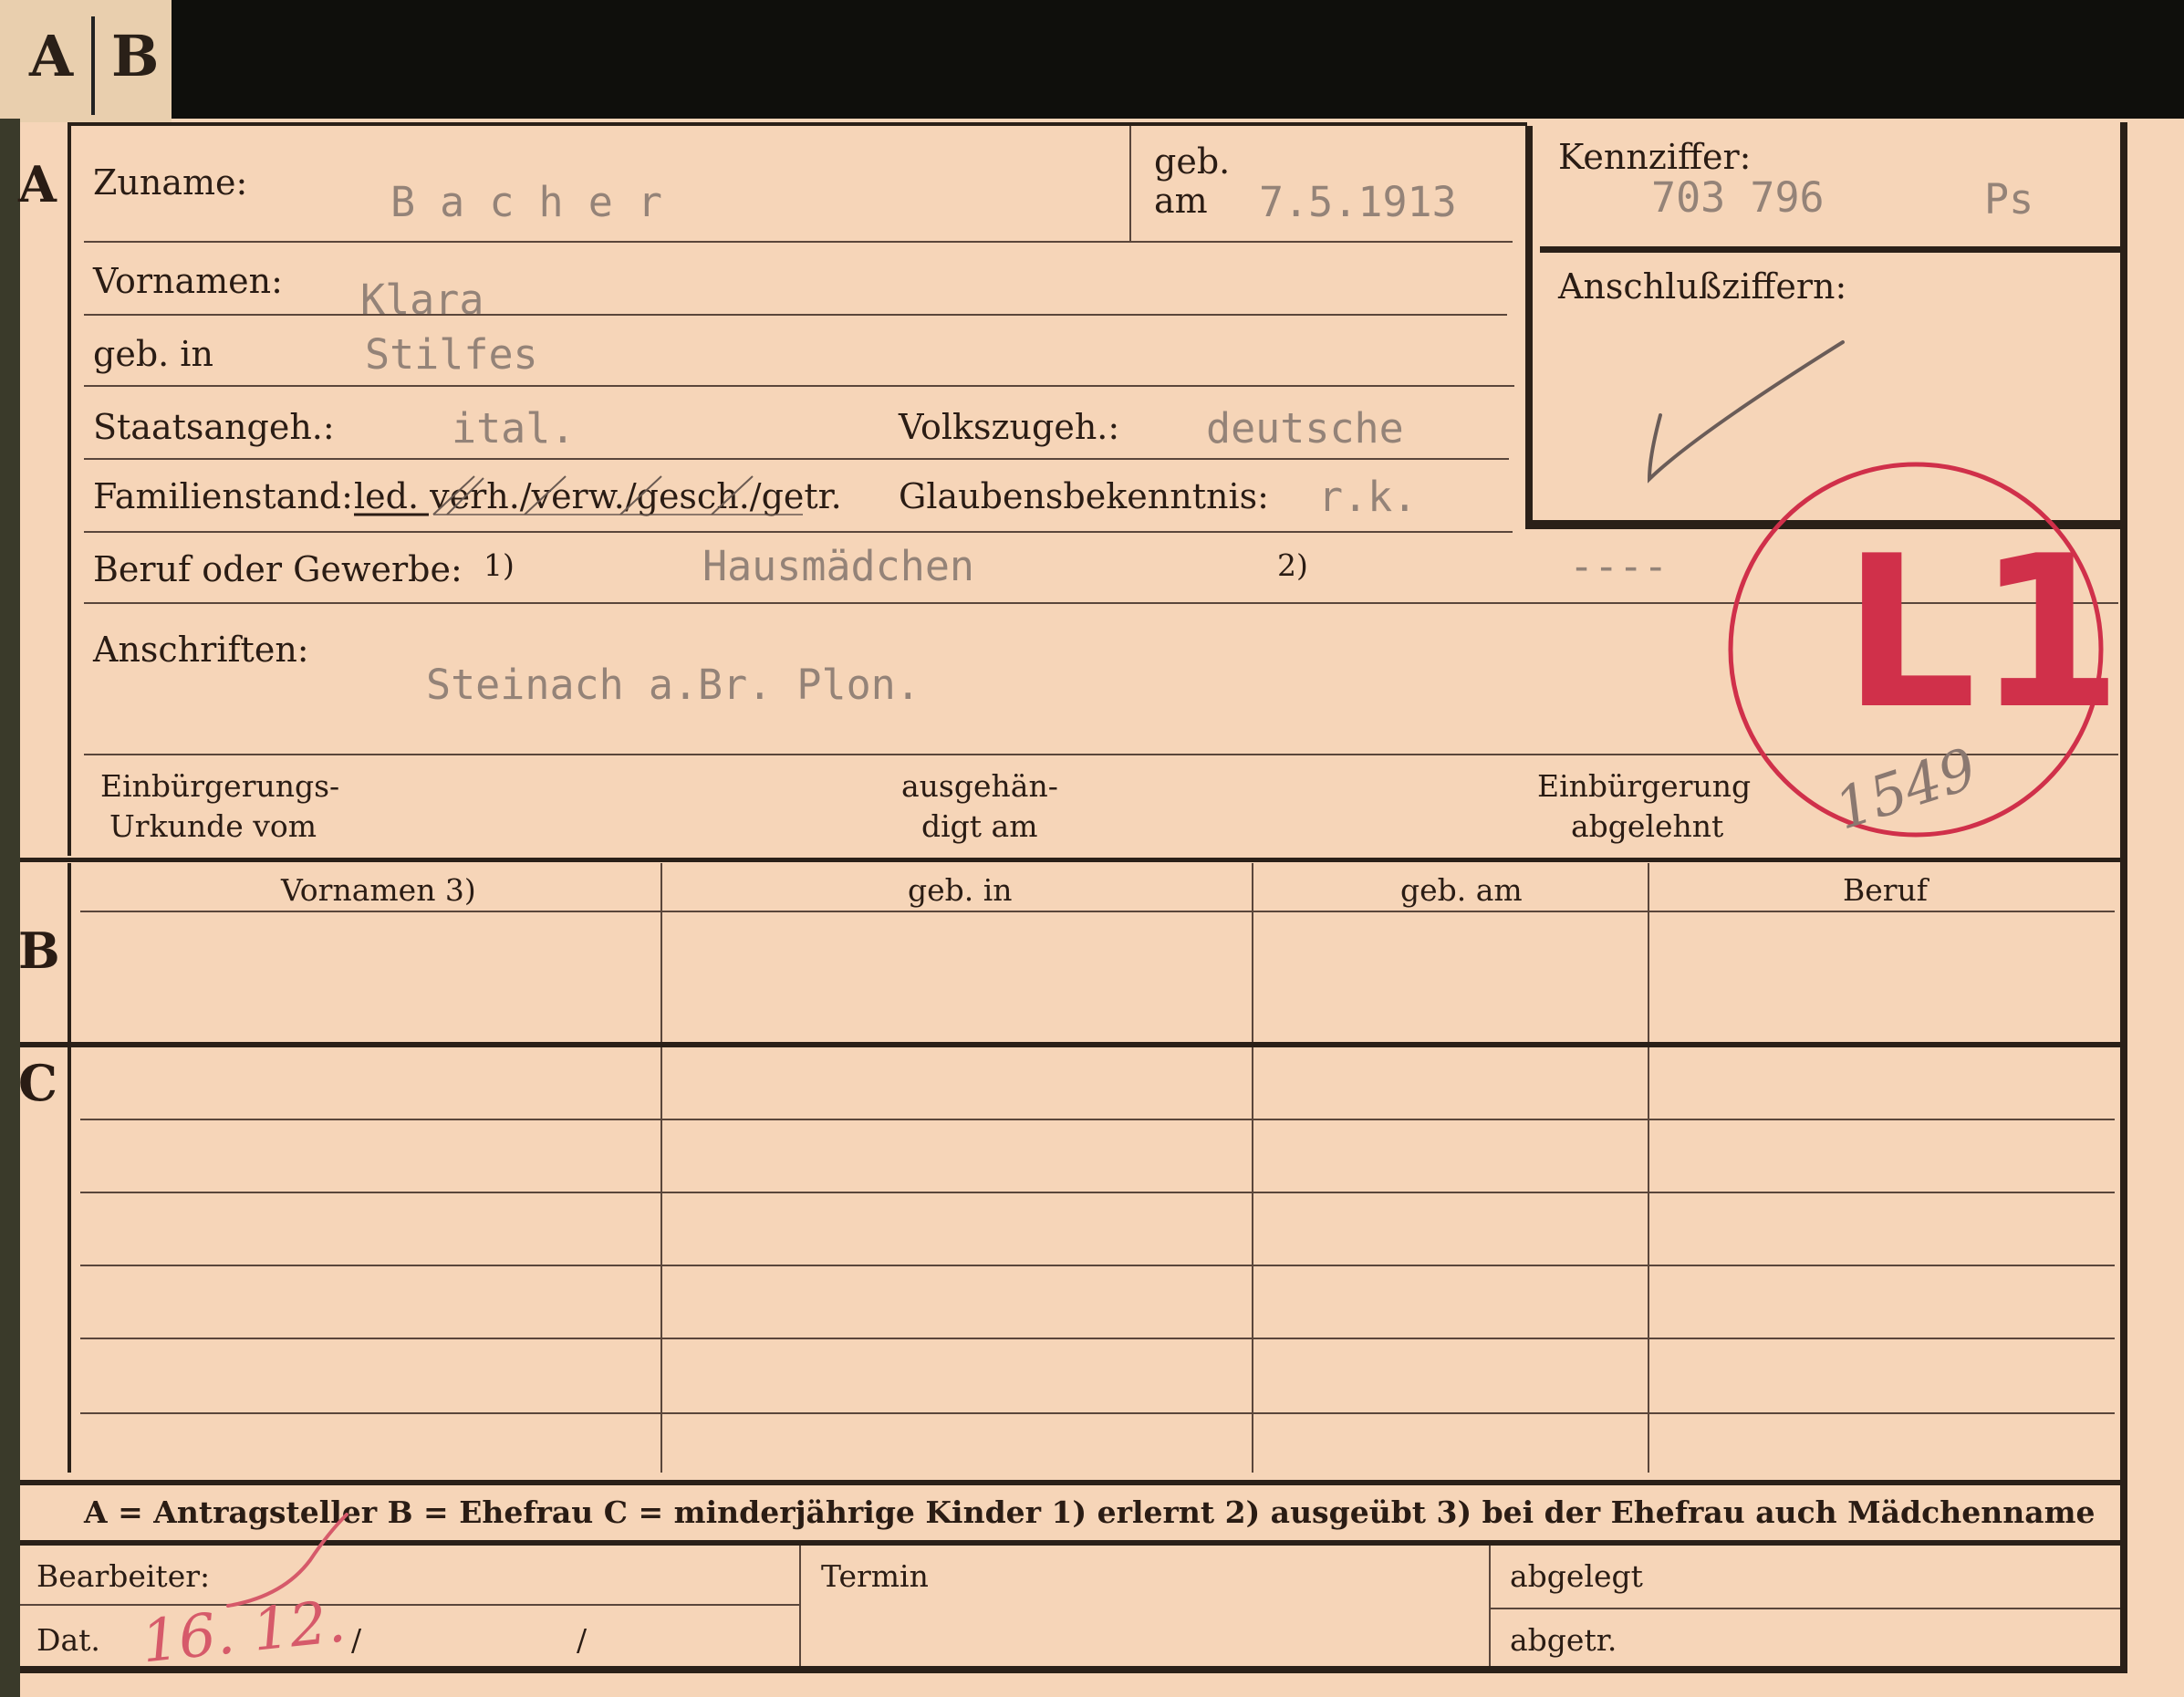 The image size is (2184, 1697). What do you see at coordinates (379, 890) in the screenshot?
I see `spouse-header-given-names: Vornamen 3)` at bounding box center [379, 890].